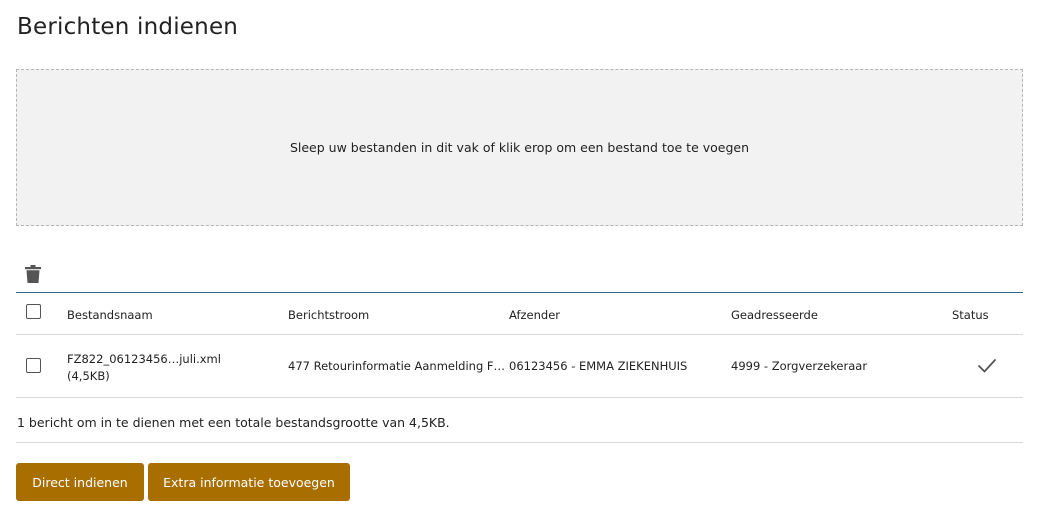  I want to click on page-title: Berichten indienen, so click(128, 27).